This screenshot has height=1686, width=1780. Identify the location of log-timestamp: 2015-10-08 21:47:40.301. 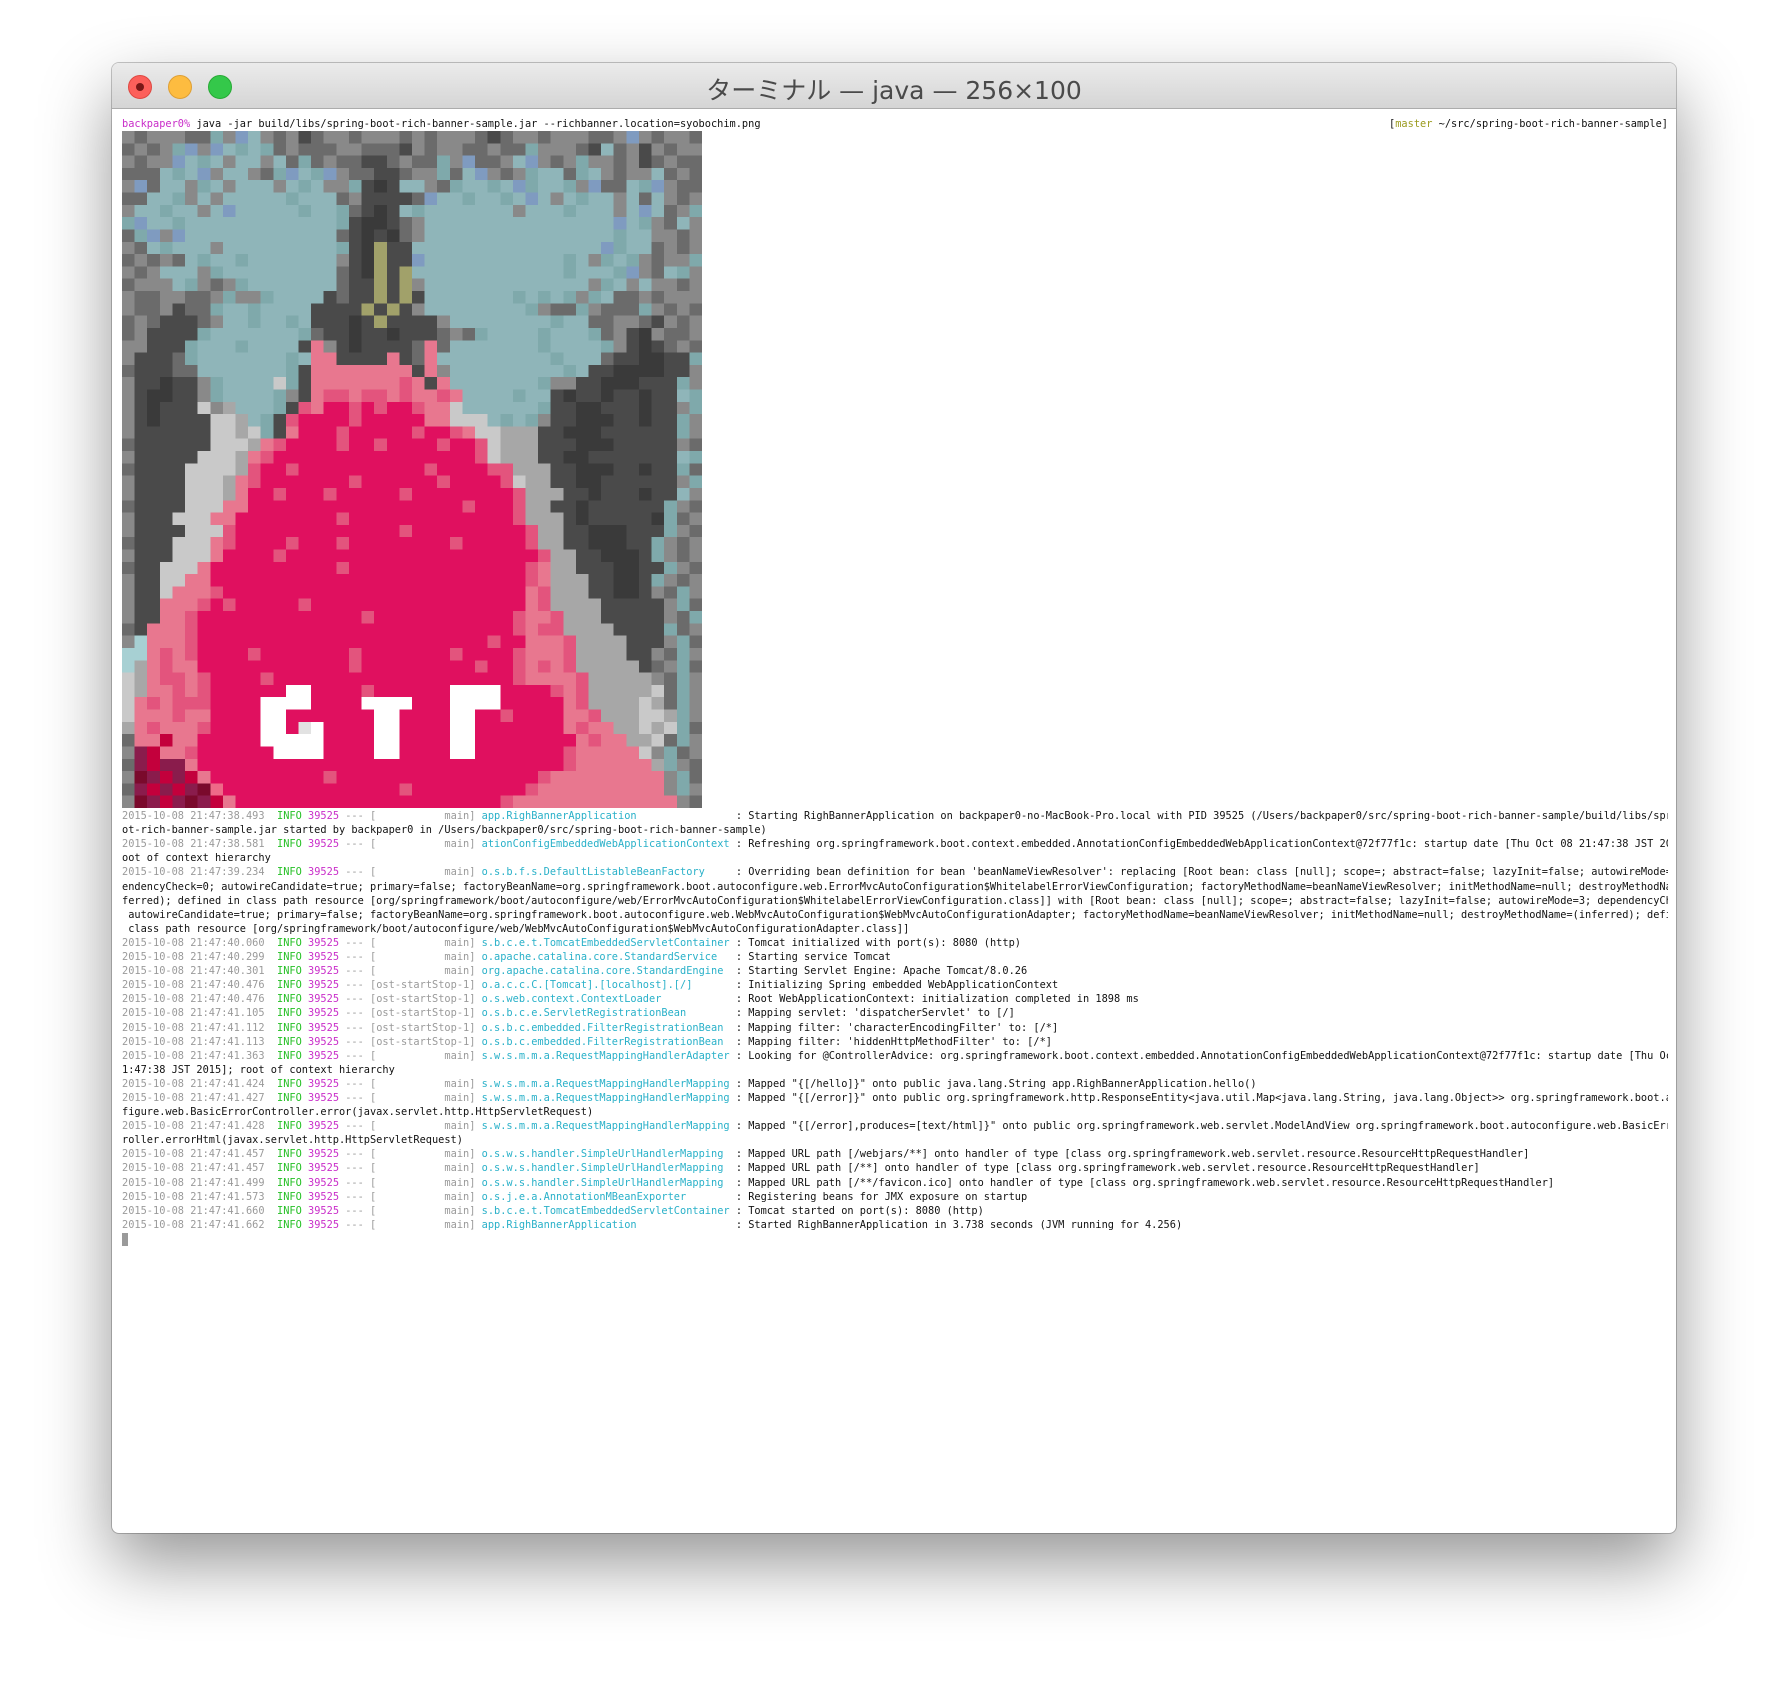
(193, 971).